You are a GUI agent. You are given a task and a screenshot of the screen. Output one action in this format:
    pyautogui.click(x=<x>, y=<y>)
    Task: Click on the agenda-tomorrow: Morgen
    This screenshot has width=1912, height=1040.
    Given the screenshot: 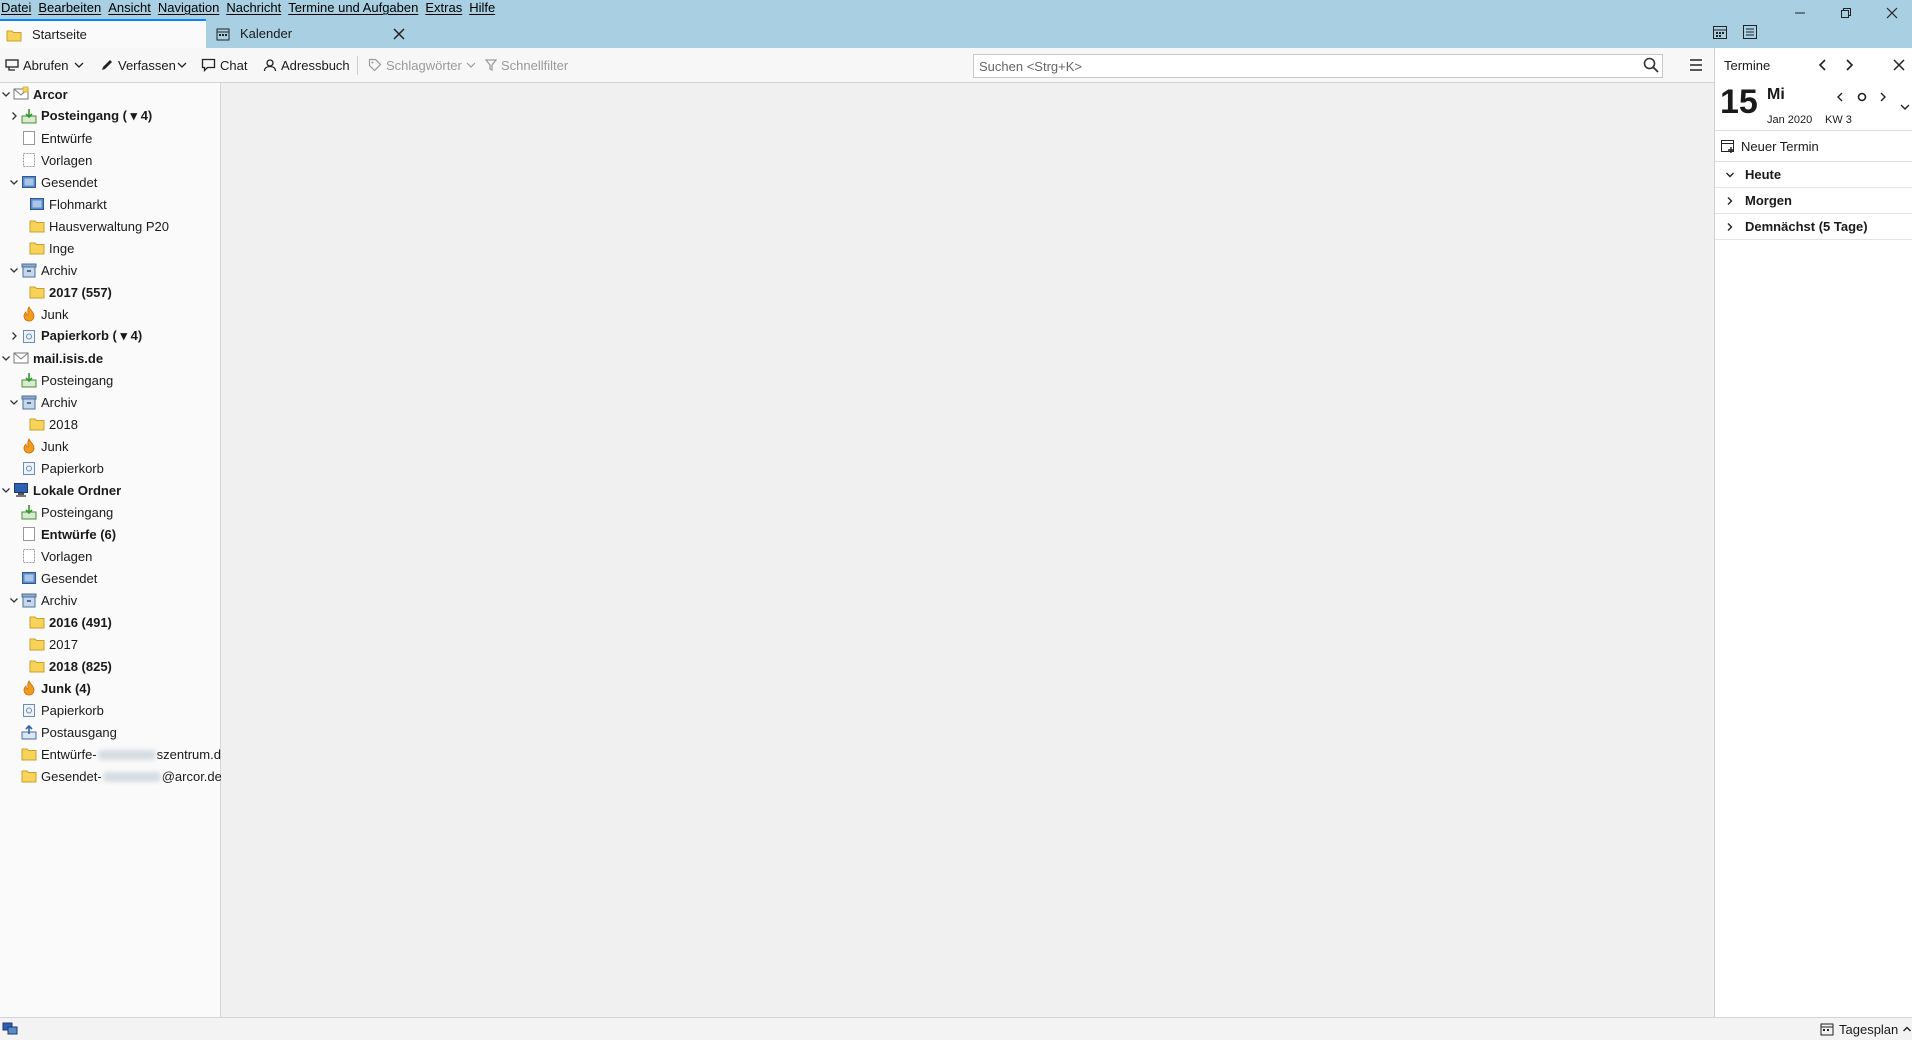 What is the action you would take?
    pyautogui.click(x=1813, y=201)
    